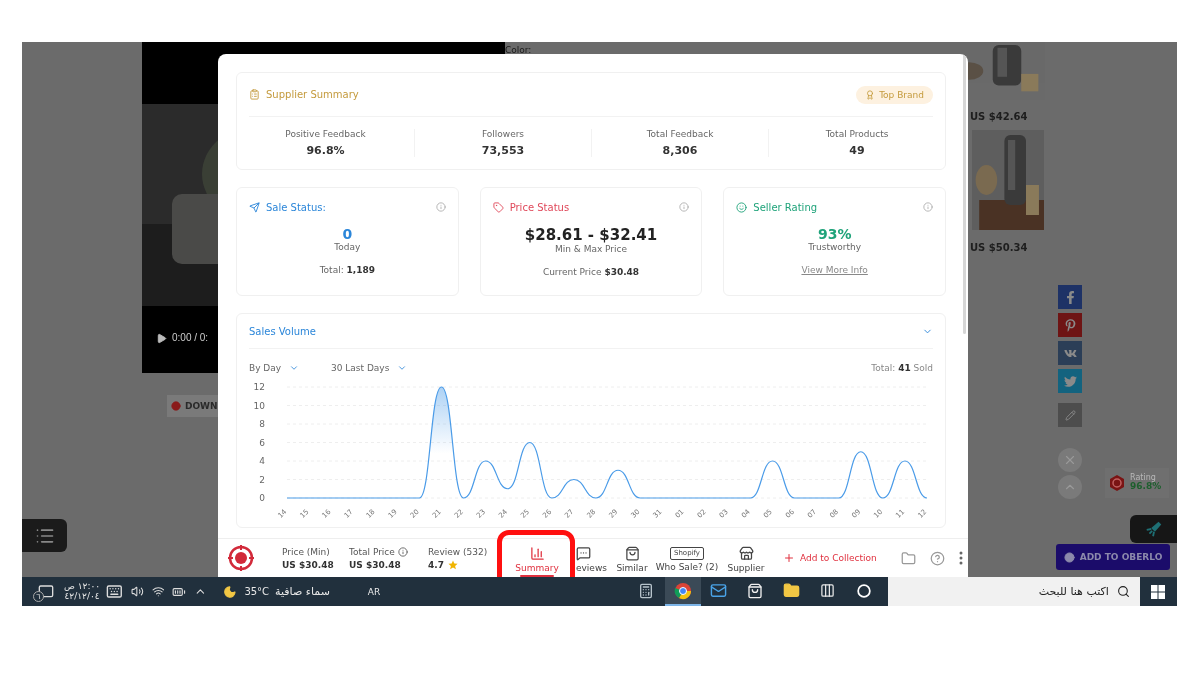  What do you see at coordinates (1070, 353) in the screenshot?
I see `vk-button` at bounding box center [1070, 353].